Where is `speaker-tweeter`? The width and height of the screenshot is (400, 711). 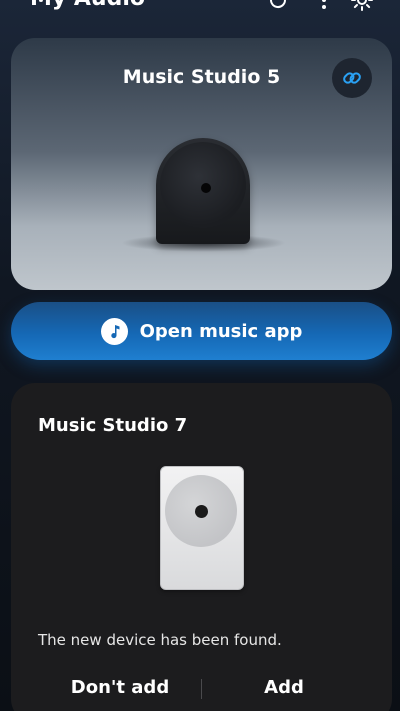
speaker-tweeter is located at coordinates (206, 188).